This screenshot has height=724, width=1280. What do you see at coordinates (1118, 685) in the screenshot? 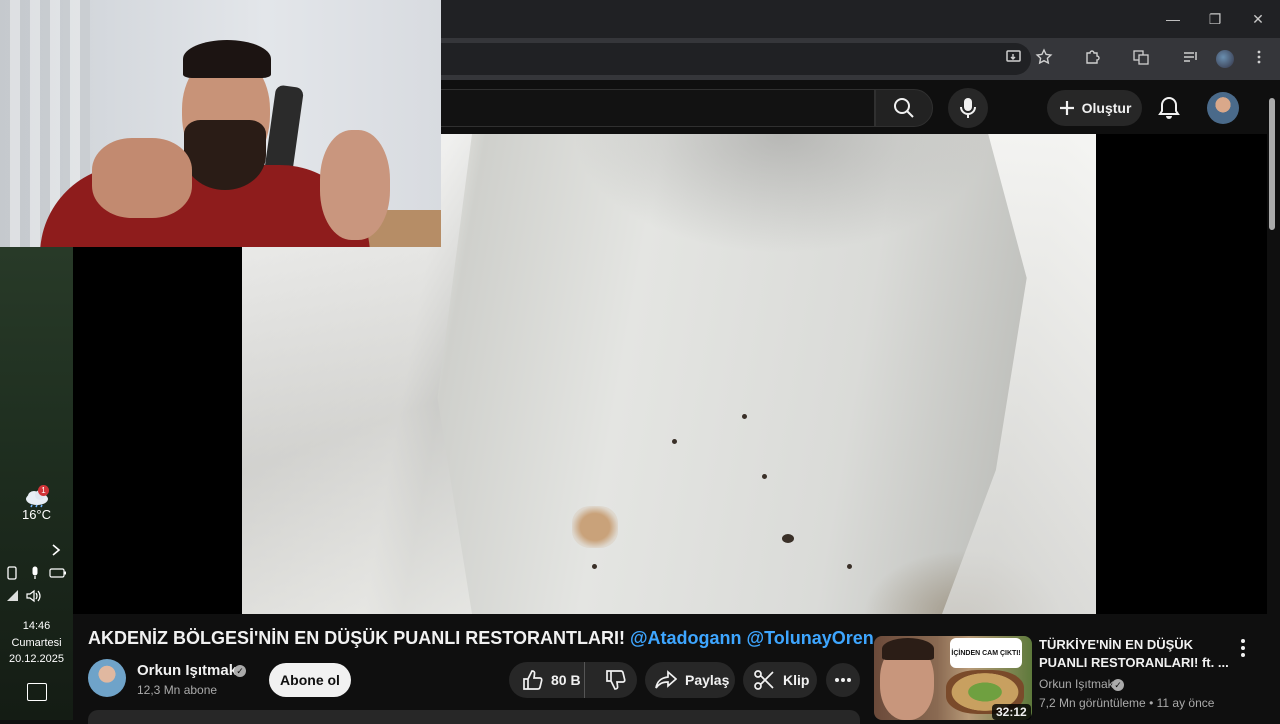
I see `recommended-verified-icon: ✓` at bounding box center [1118, 685].